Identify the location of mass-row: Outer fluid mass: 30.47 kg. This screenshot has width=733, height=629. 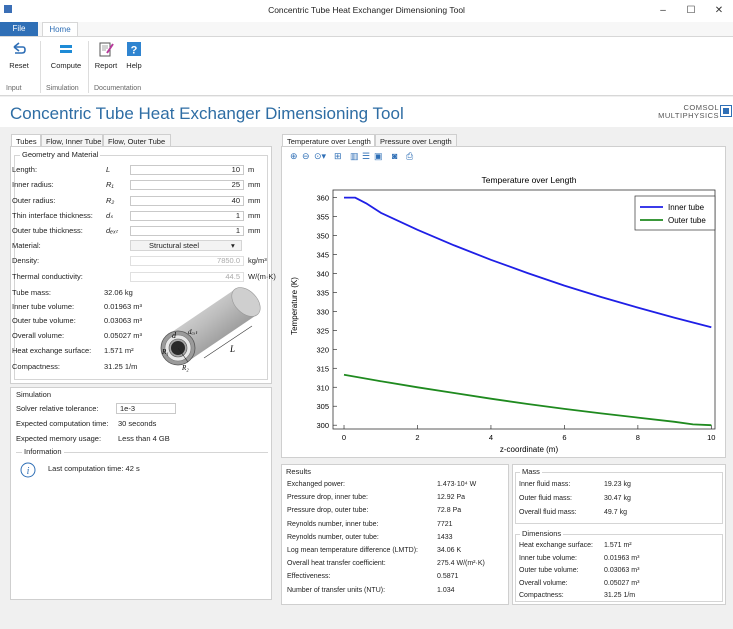
(626, 500).